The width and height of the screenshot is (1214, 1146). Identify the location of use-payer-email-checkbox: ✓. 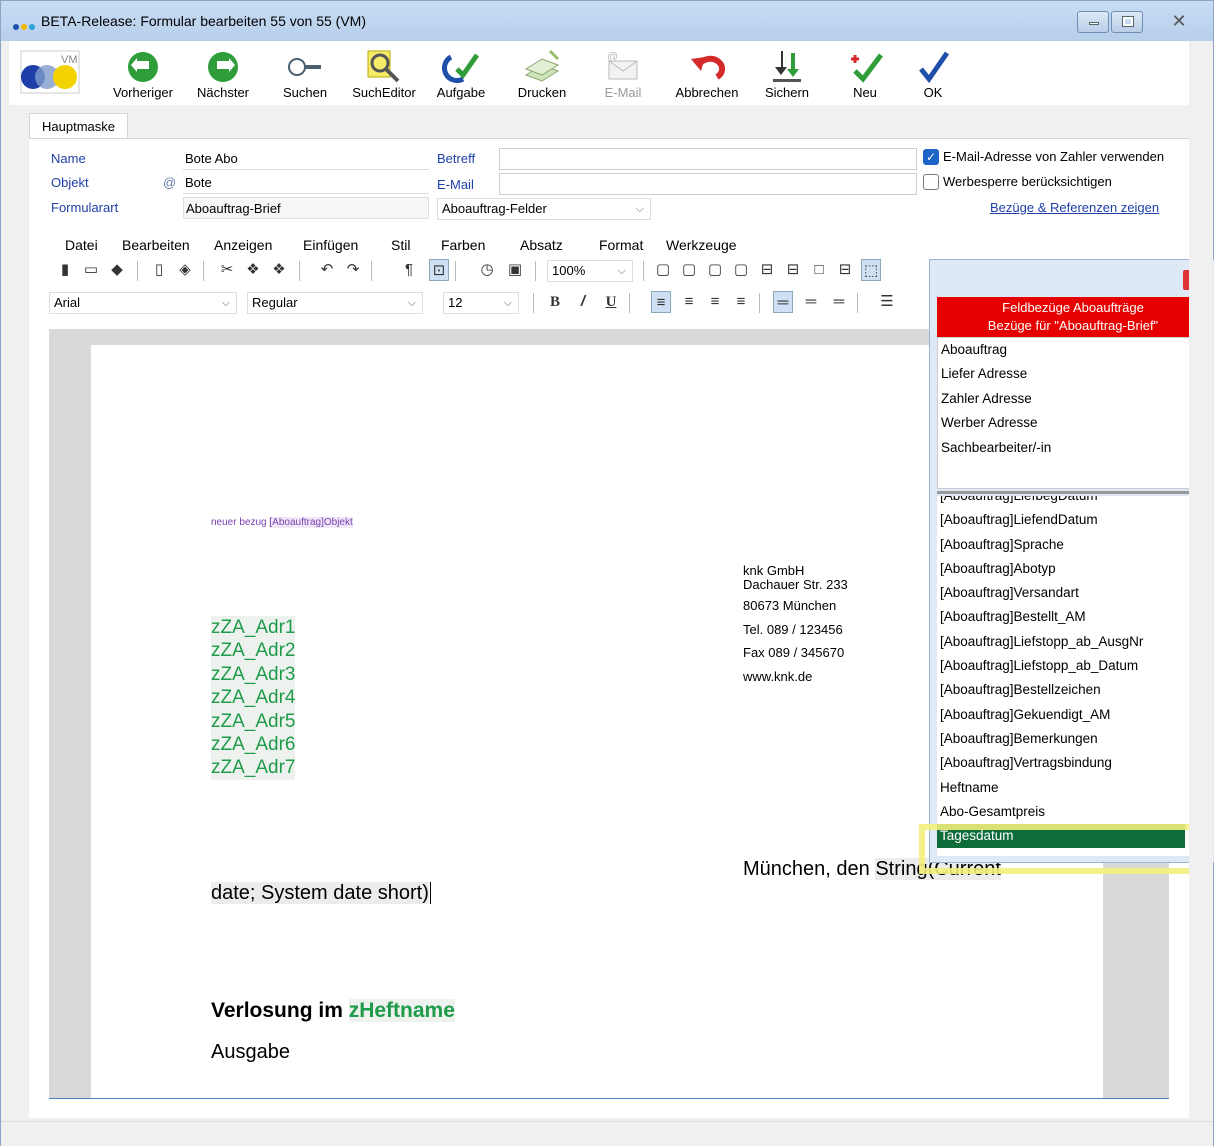
(931, 157).